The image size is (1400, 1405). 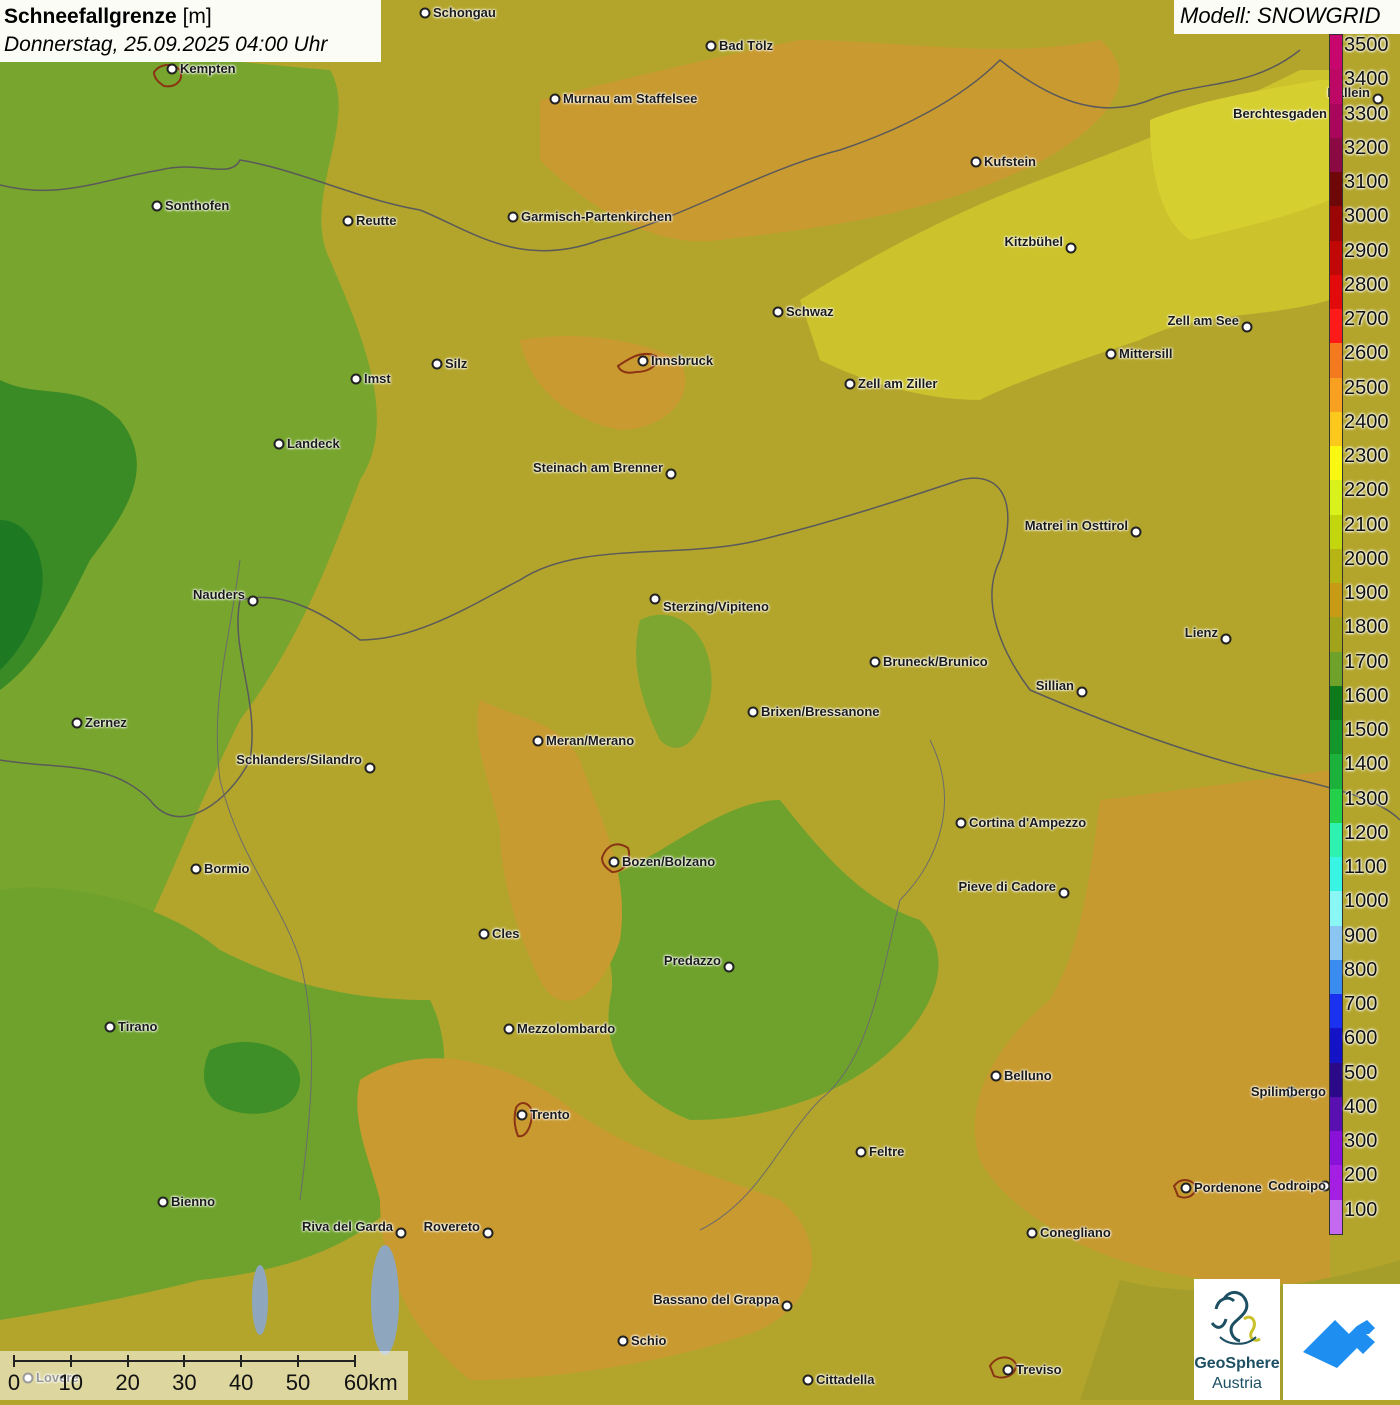 What do you see at coordinates (1361, 969) in the screenshot?
I see `legend-label: 800` at bounding box center [1361, 969].